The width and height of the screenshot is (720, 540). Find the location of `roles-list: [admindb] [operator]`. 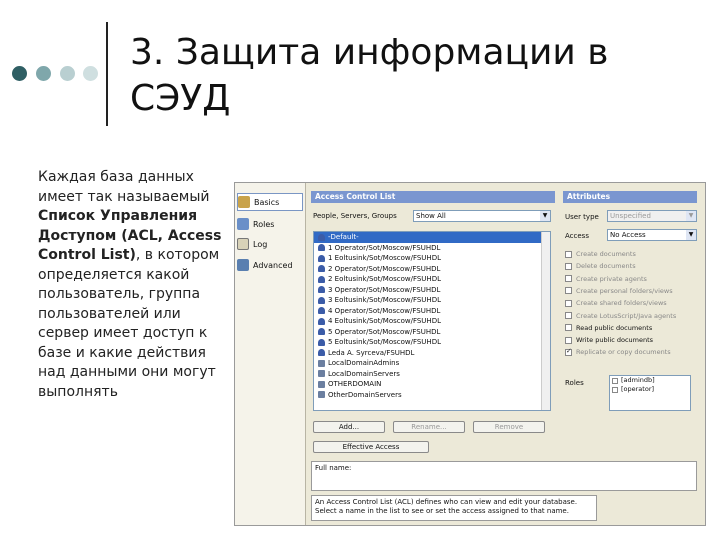

roles-list: [admindb] [operator] is located at coordinates (650, 393).